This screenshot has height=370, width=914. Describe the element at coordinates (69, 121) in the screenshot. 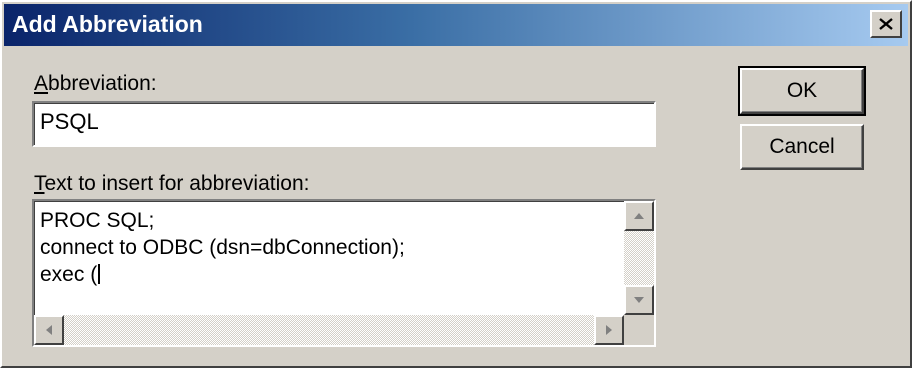

I see `abbreviation-value: PSQL` at that location.